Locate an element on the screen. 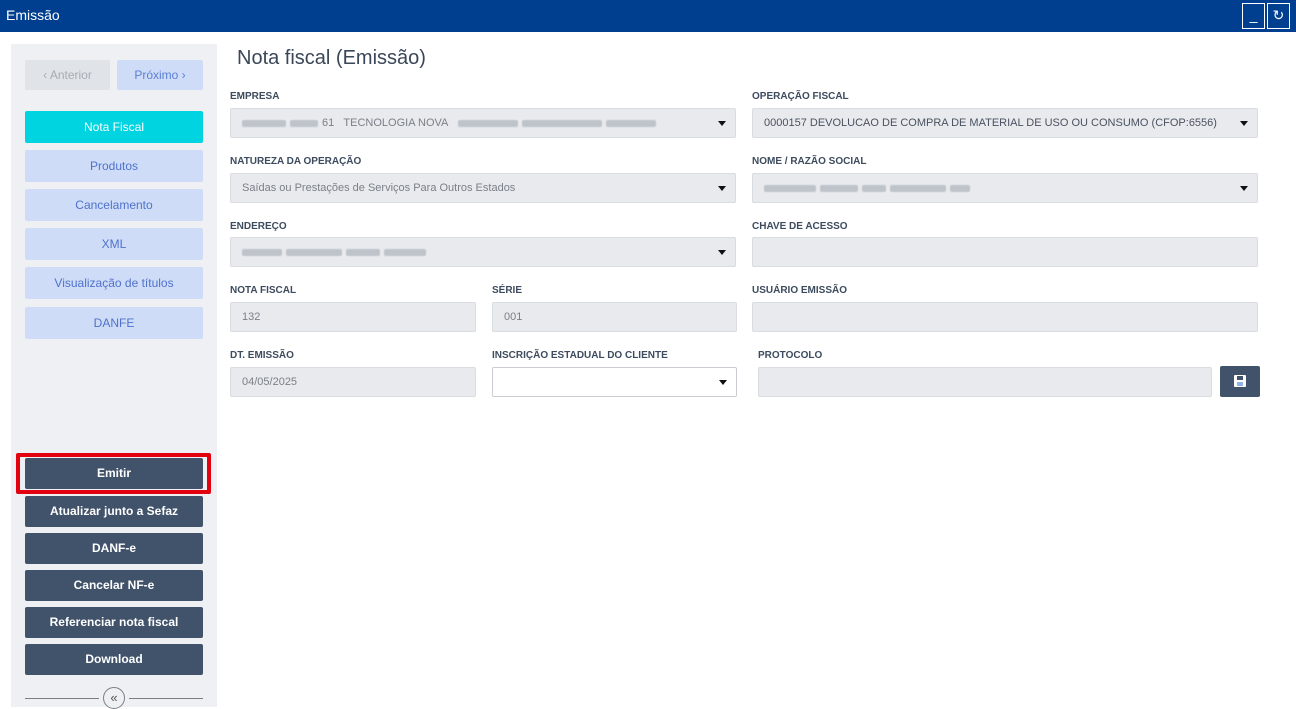 The height and width of the screenshot is (709, 1296). sidebar-item-cancelamento: Cancelamento is located at coordinates (114, 205).